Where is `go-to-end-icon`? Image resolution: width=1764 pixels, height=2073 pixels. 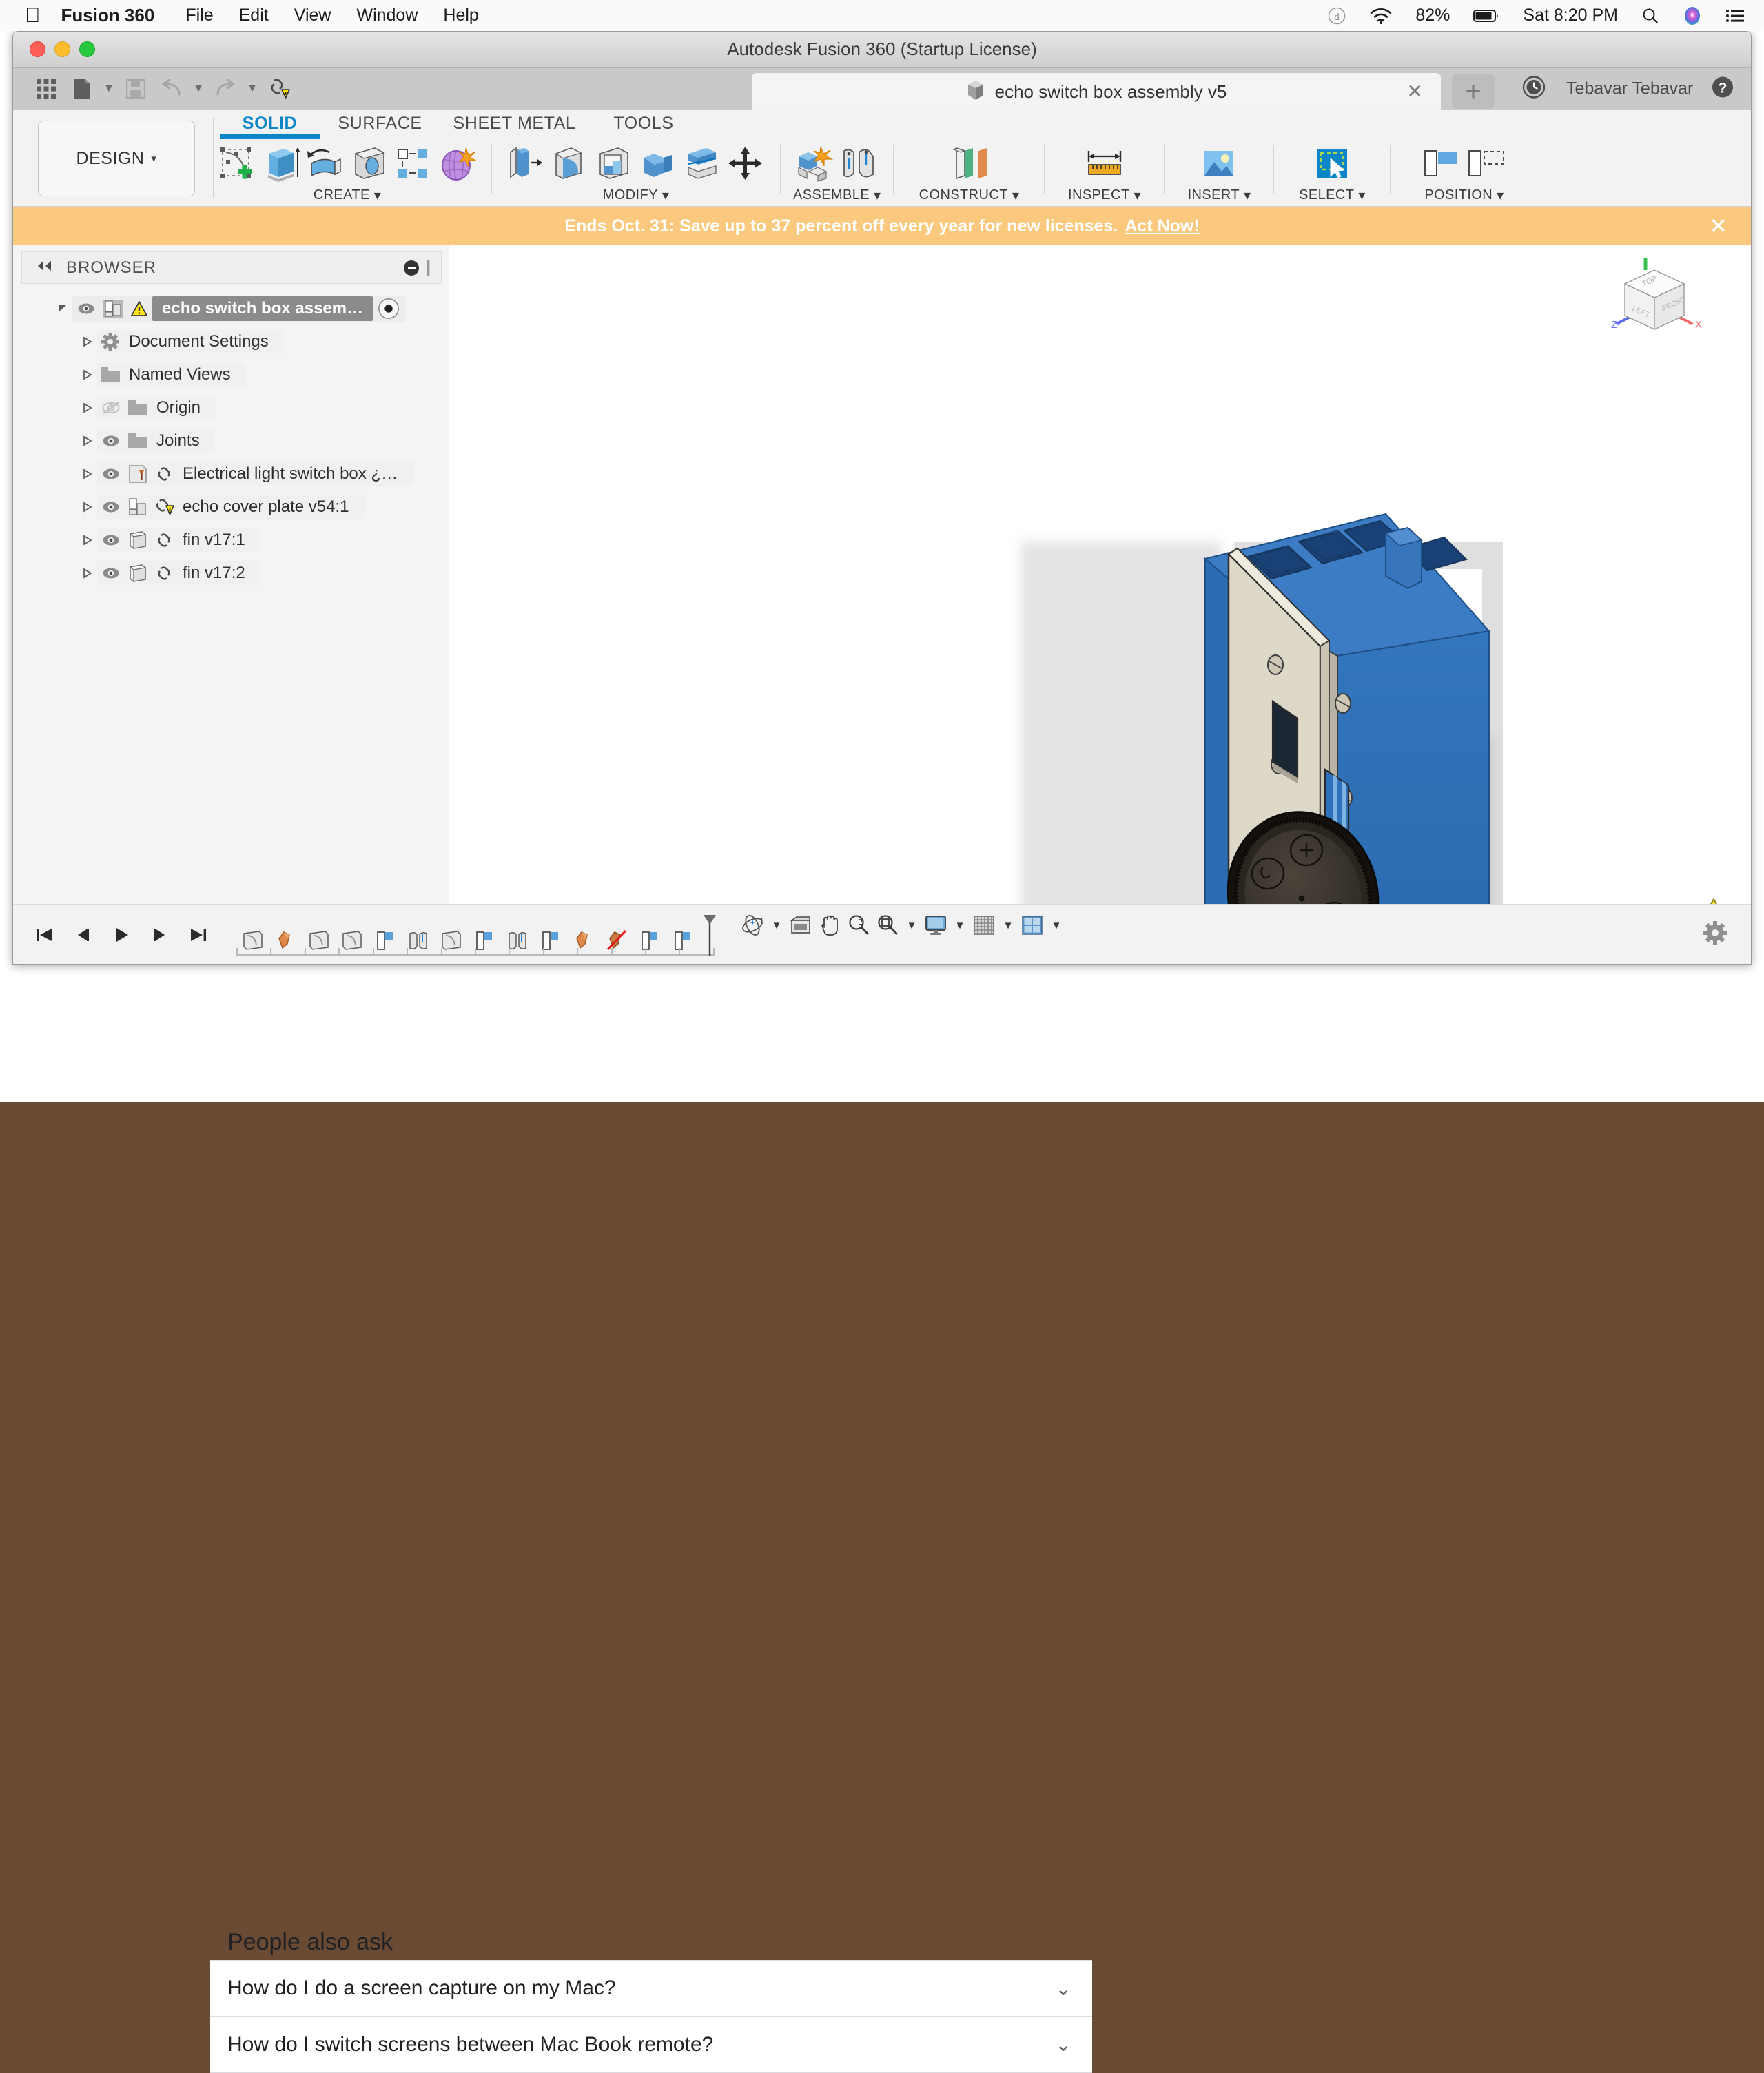
go-to-end-icon is located at coordinates (198, 934).